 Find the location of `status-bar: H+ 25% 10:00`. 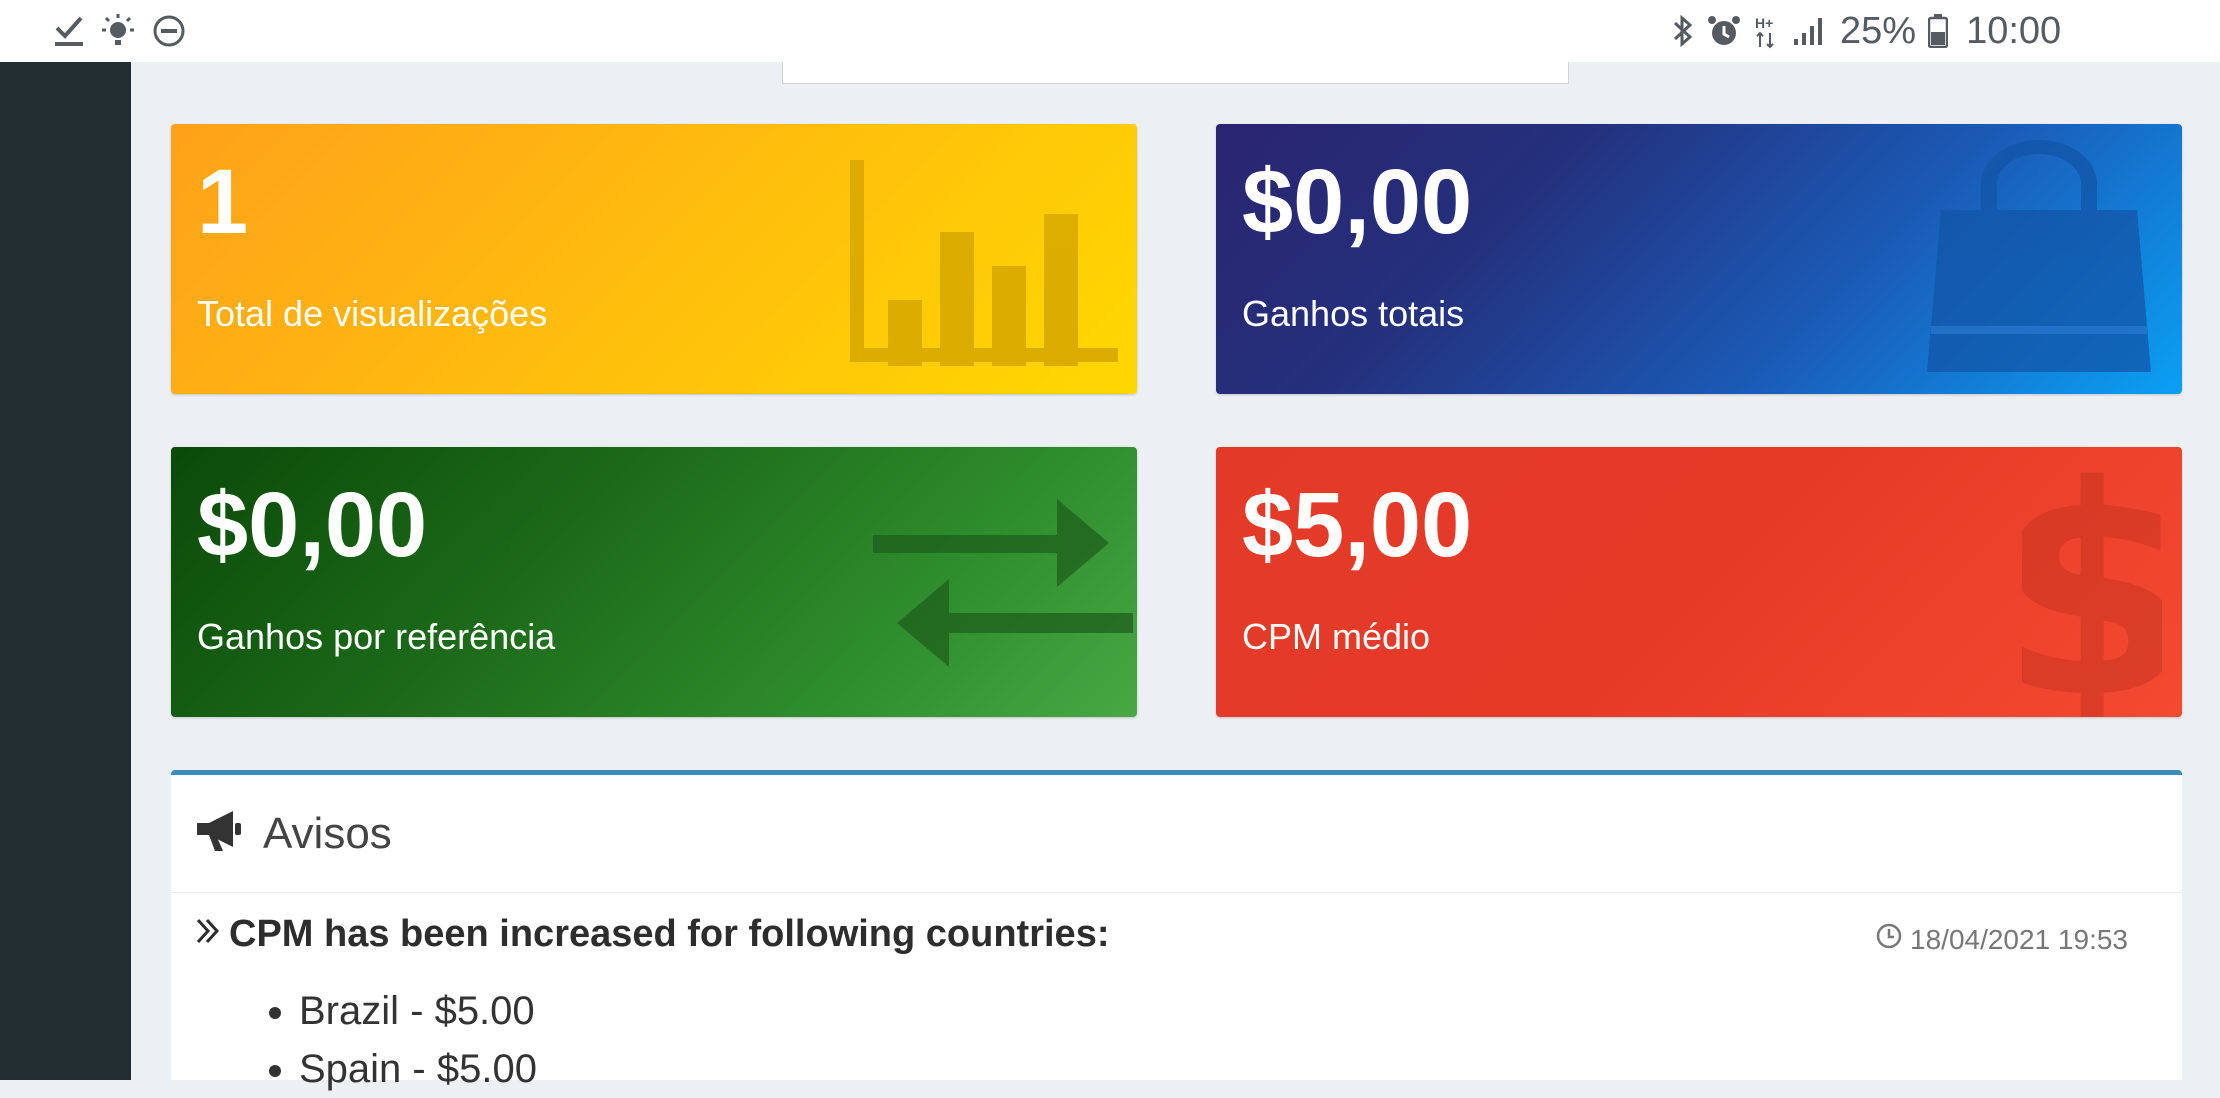

status-bar: H+ 25% 10:00 is located at coordinates (1110, 31).